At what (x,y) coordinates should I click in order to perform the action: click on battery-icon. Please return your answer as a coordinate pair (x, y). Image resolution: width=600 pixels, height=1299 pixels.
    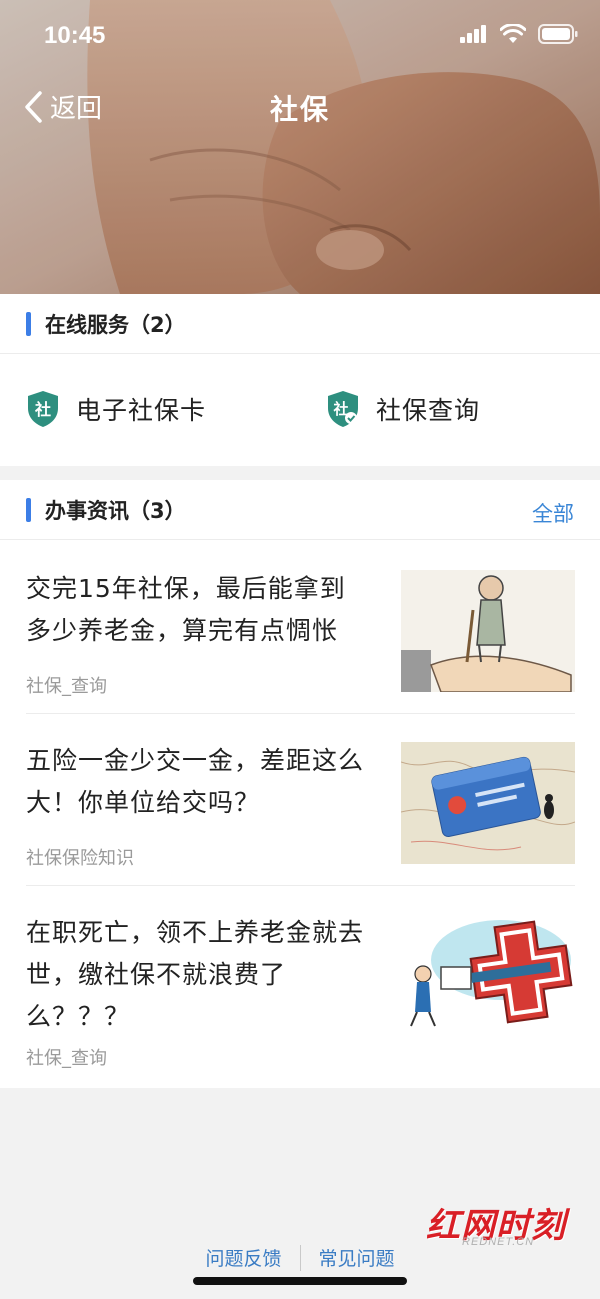
    Looking at the image, I should click on (558, 34).